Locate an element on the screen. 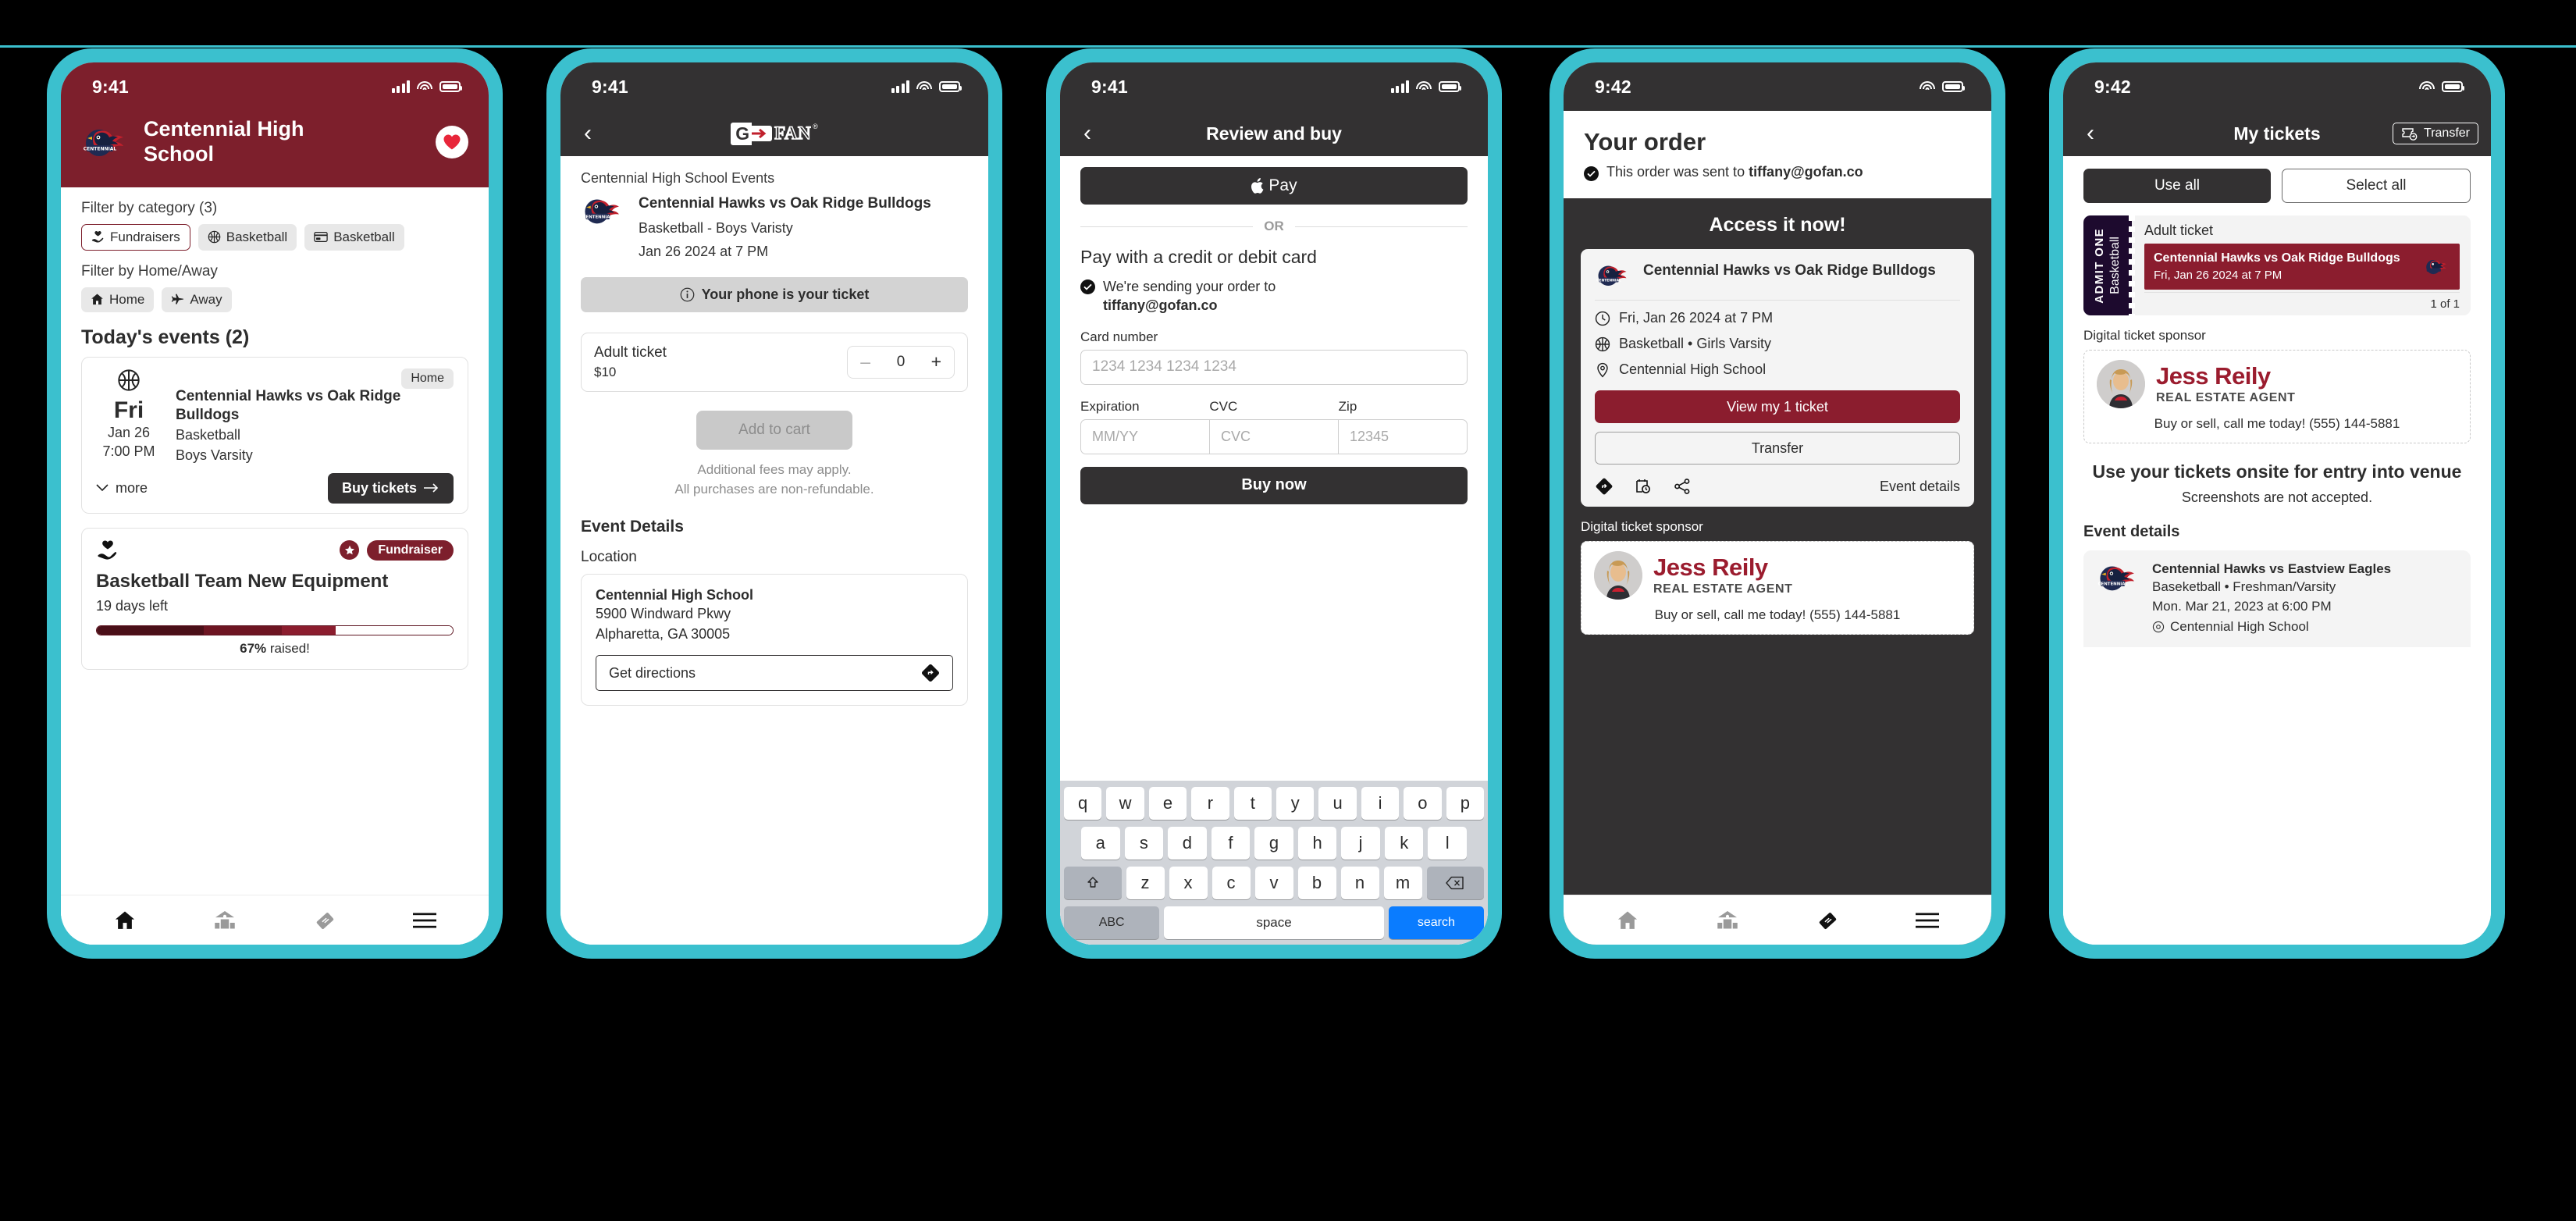  key-o: o is located at coordinates (1423, 803).